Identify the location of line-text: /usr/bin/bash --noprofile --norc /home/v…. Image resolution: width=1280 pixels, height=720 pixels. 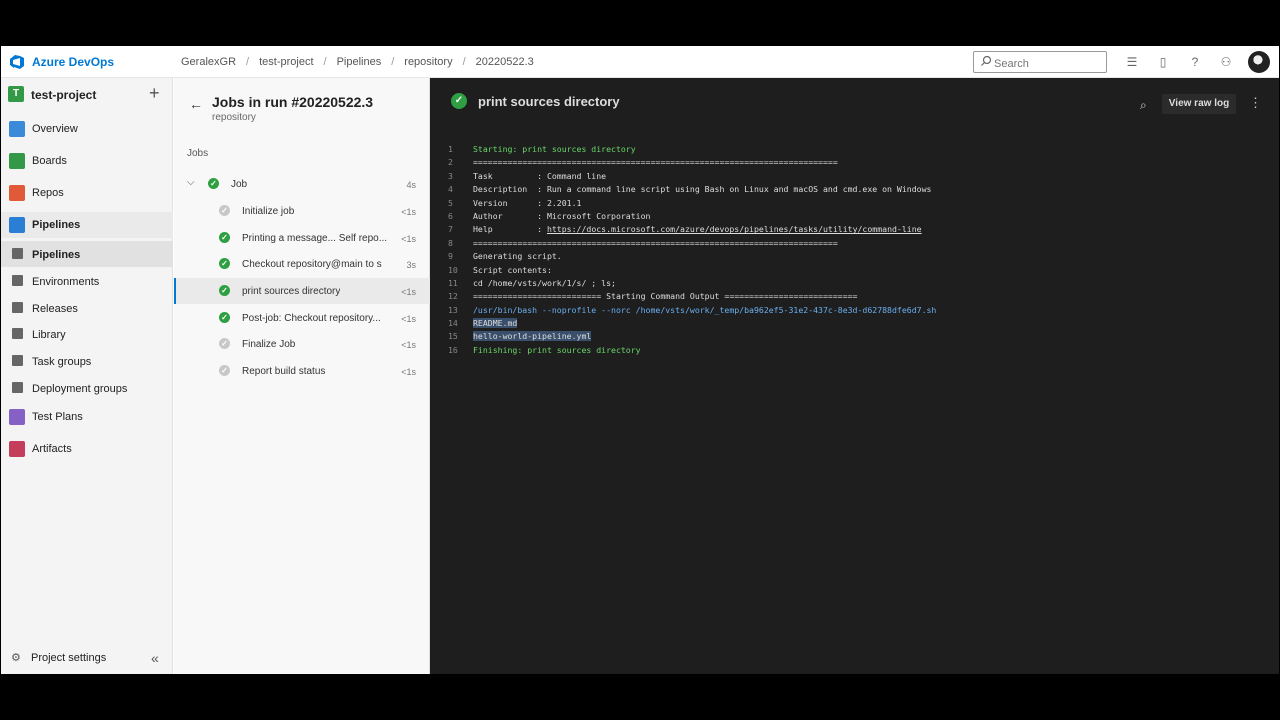
(705, 309).